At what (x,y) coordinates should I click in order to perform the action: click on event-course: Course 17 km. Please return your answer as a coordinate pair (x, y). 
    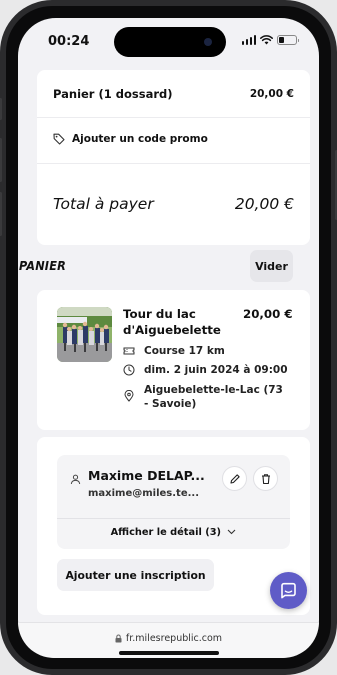
    Looking at the image, I should click on (184, 351).